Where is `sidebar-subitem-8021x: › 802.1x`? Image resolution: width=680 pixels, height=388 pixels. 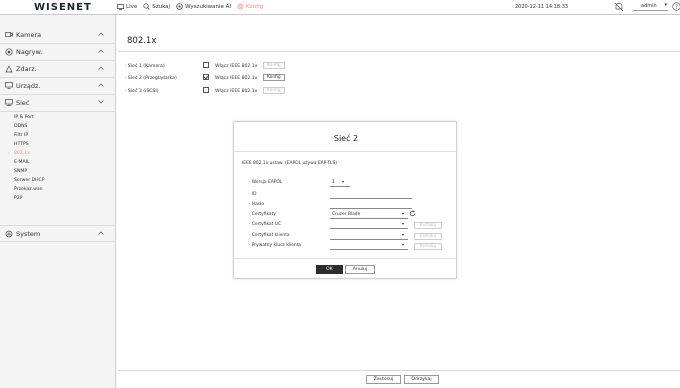 sidebar-subitem-8021x: › 802.1x is located at coordinates (19, 153).